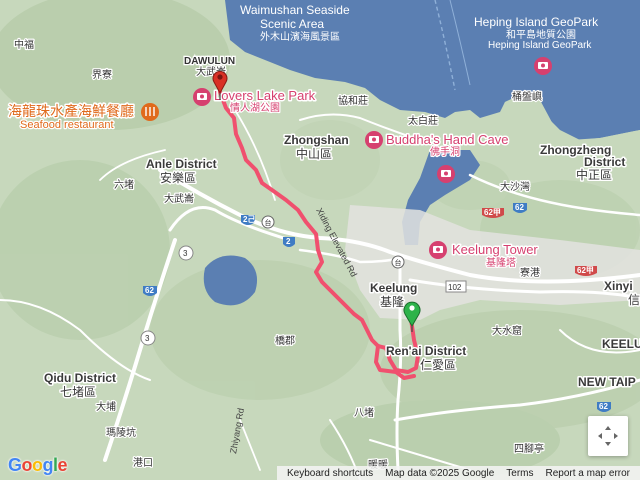 This screenshot has height=480, width=640. I want to click on crosshair-icon, so click(608, 436).